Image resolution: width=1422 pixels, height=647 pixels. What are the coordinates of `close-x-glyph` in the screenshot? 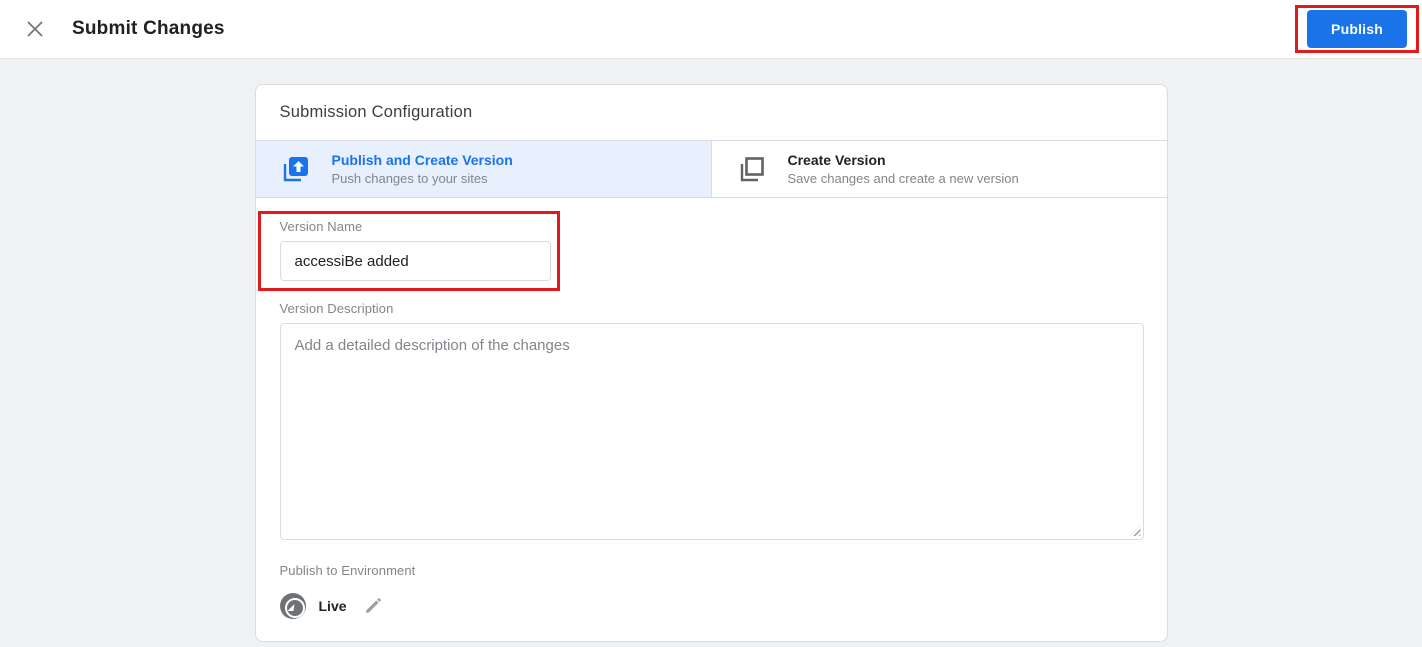 It's located at (35, 29).